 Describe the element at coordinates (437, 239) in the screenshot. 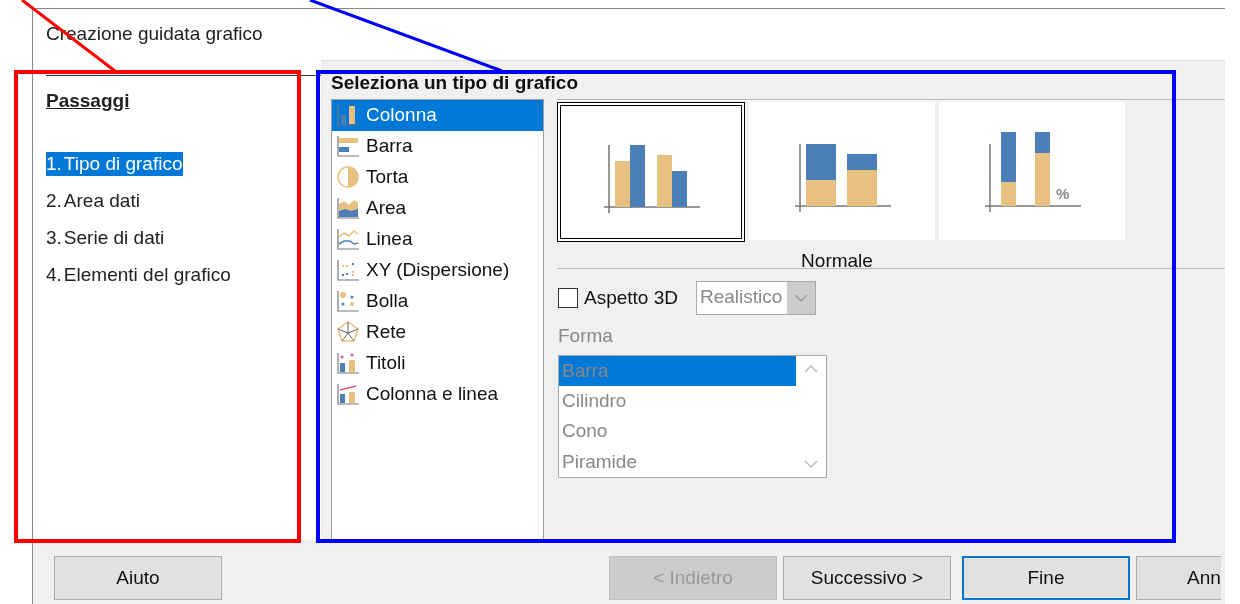

I see `chart-type-item: Linea` at that location.